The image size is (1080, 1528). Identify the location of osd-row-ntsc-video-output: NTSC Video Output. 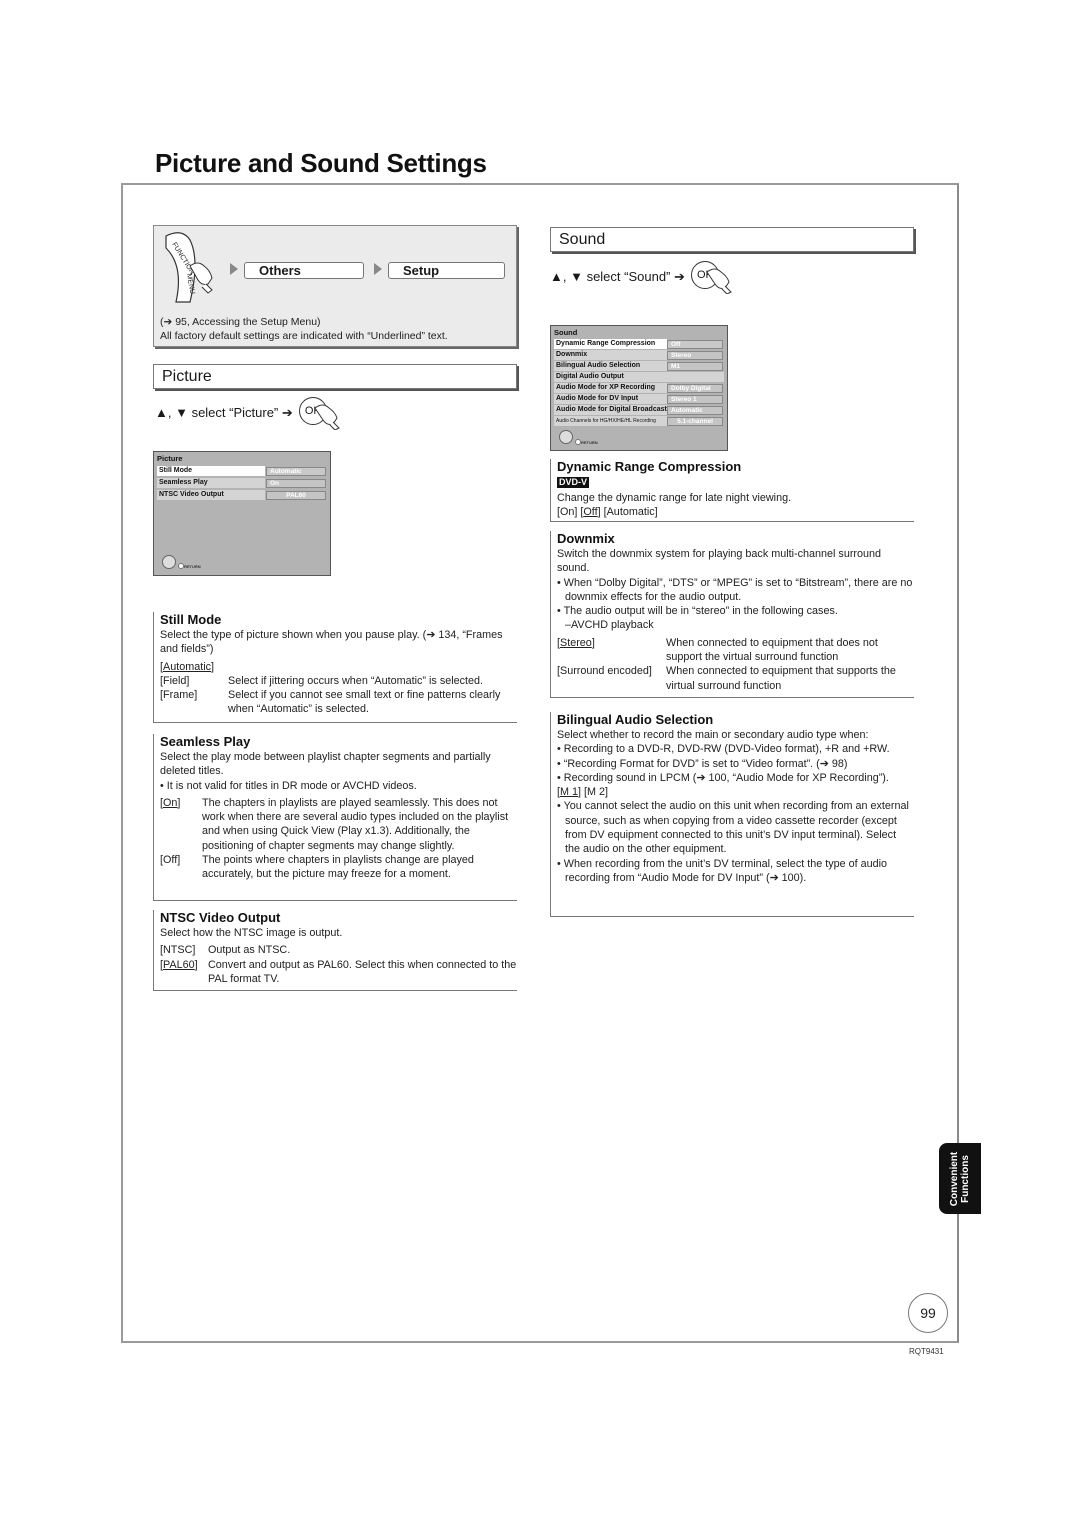
(211, 495).